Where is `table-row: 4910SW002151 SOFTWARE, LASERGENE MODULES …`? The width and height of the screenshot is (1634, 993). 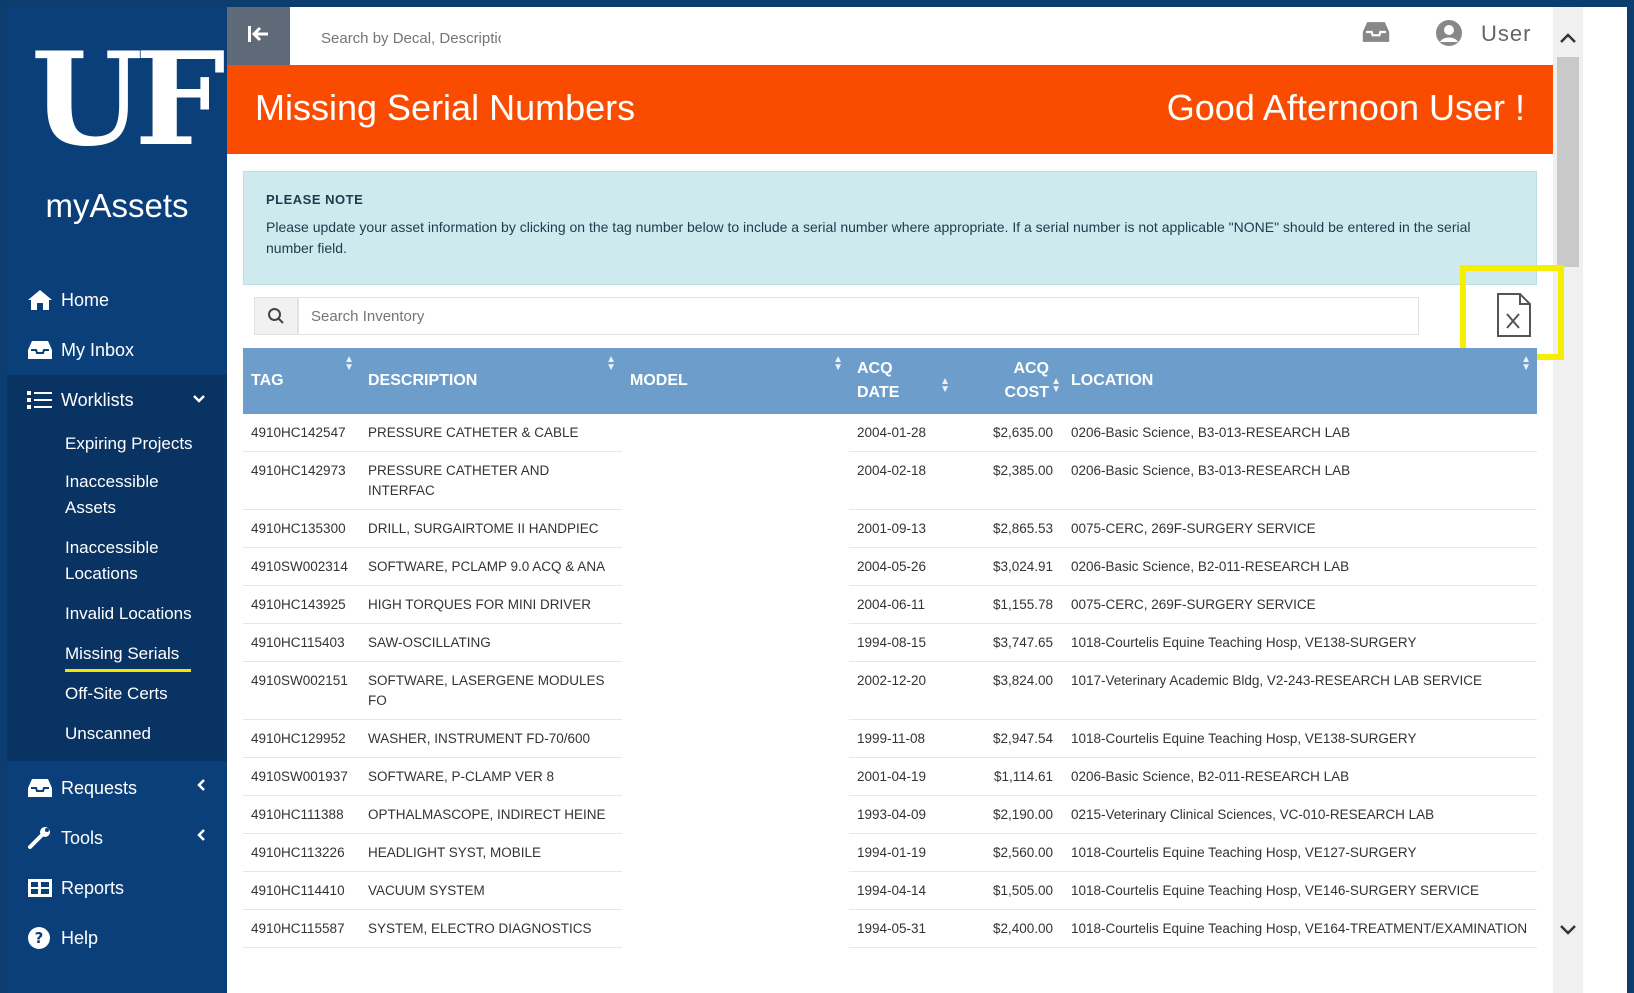 table-row: 4910SW002151 SOFTWARE, LASERGENE MODULES … is located at coordinates (890, 690).